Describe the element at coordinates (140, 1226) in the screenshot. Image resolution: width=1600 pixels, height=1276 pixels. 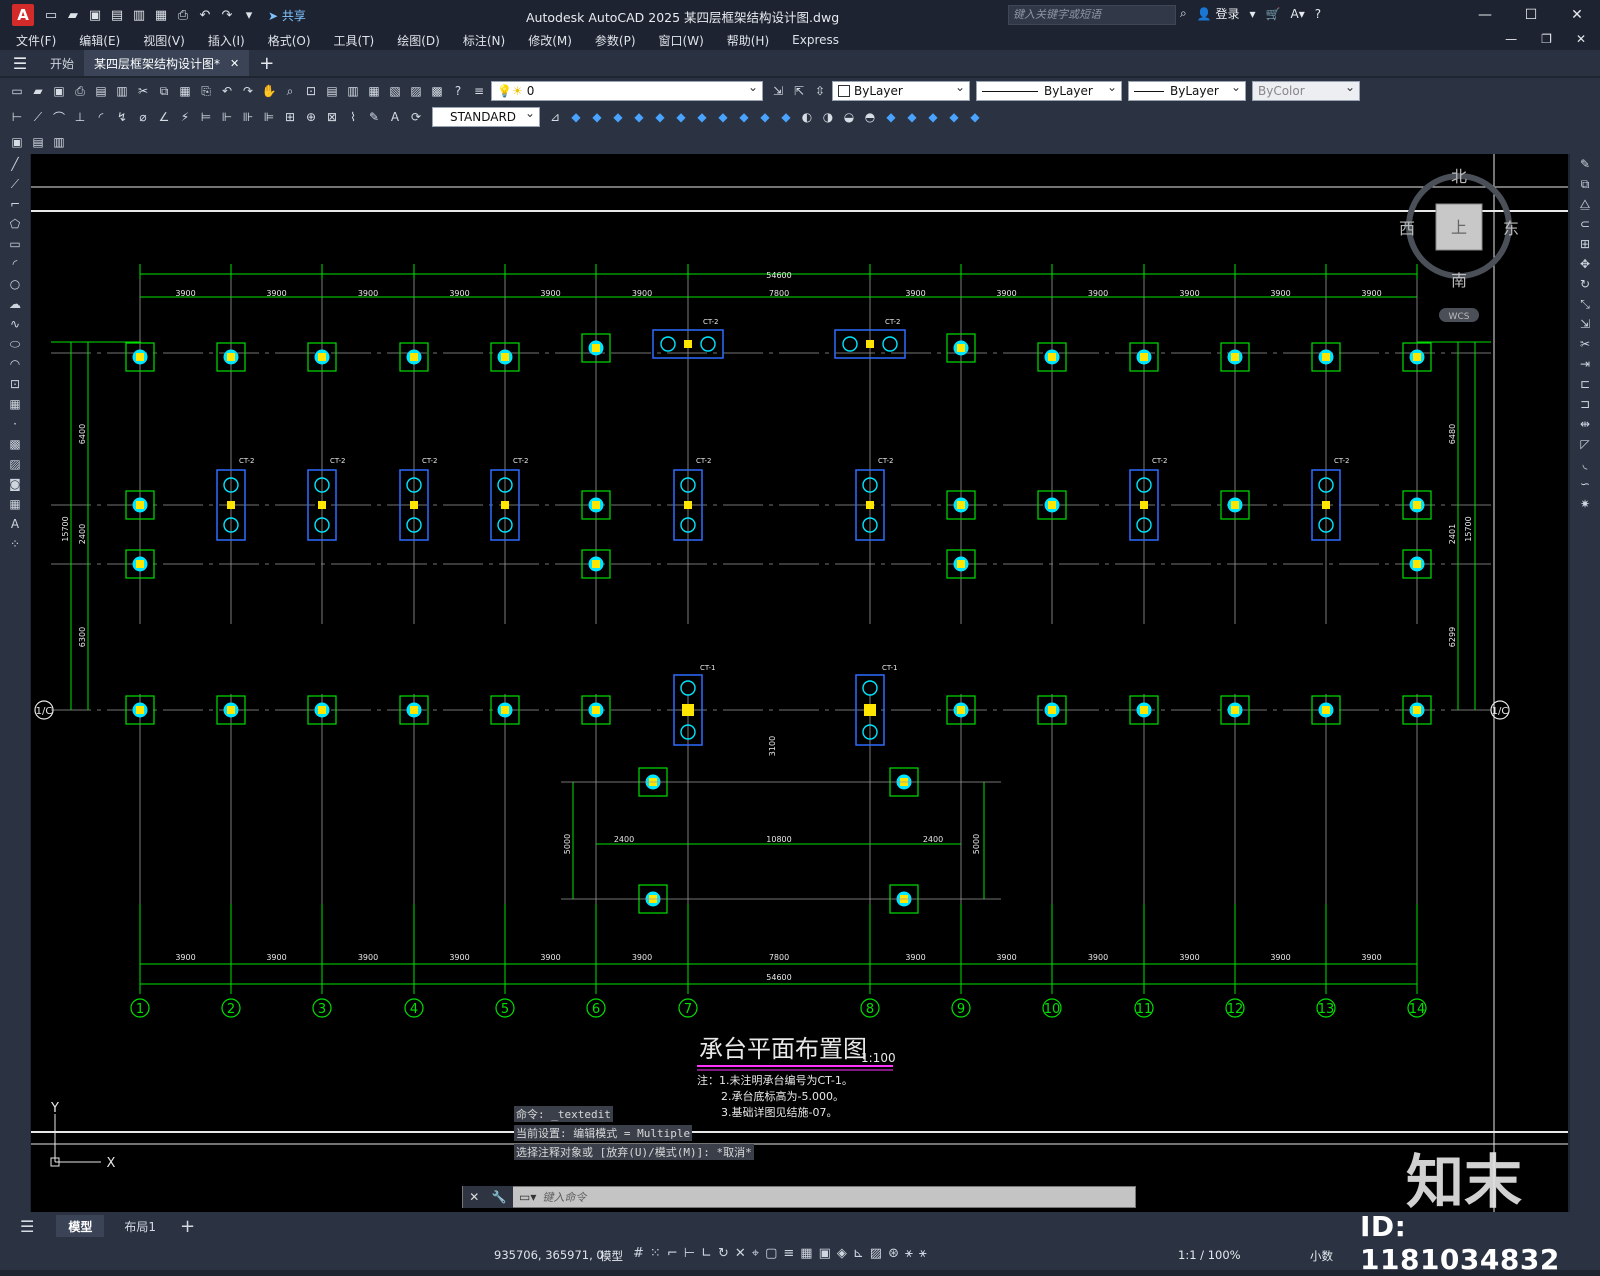
I see `tab-layout1: 布局1` at that location.